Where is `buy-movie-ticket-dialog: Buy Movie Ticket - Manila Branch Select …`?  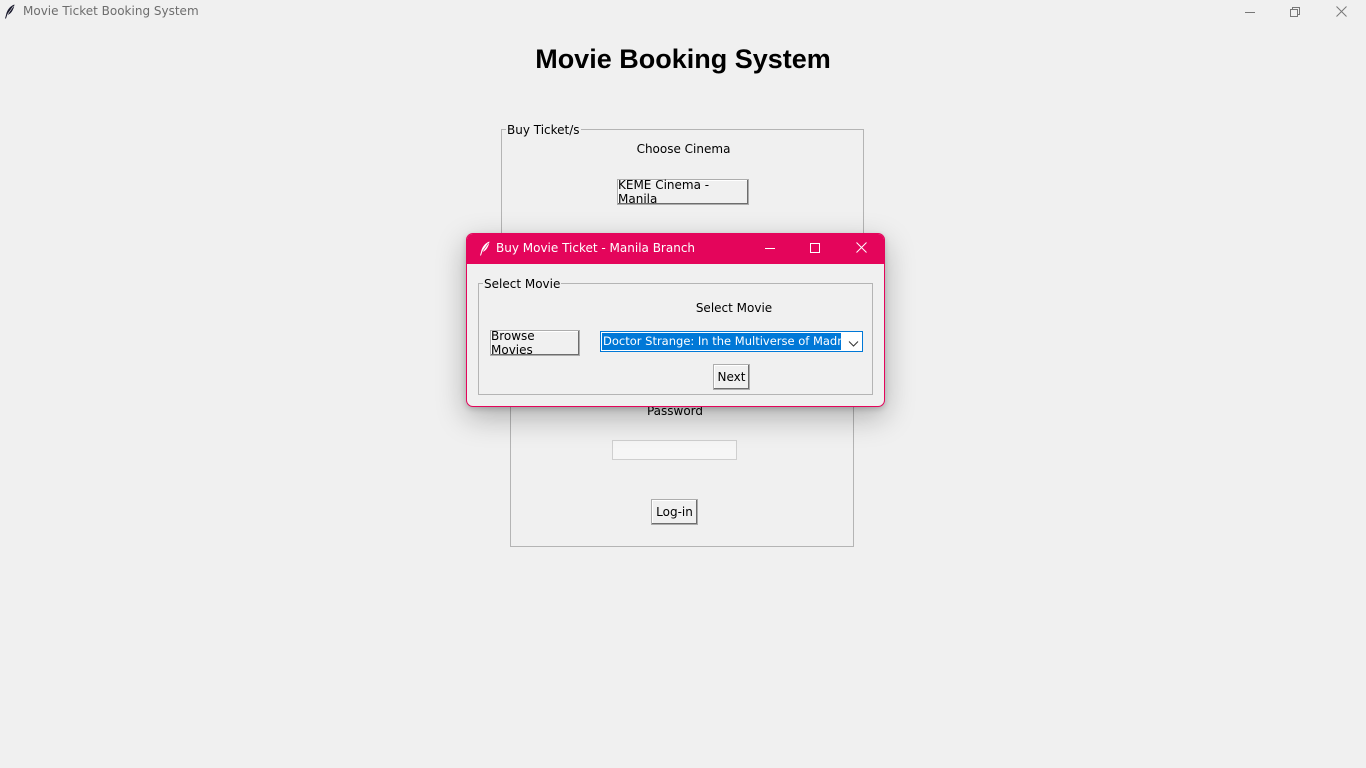
buy-movie-ticket-dialog: Buy Movie Ticket - Manila Branch Select … is located at coordinates (675, 320).